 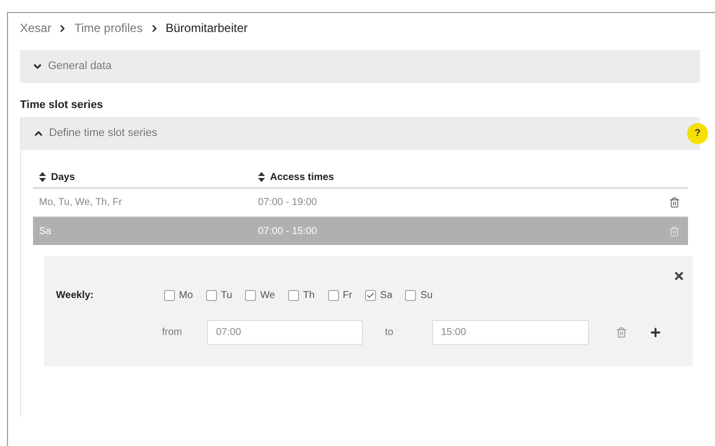 What do you see at coordinates (80, 203) in the screenshot?
I see `table-cell-text: Mo, Tu, We, Th, Fr` at bounding box center [80, 203].